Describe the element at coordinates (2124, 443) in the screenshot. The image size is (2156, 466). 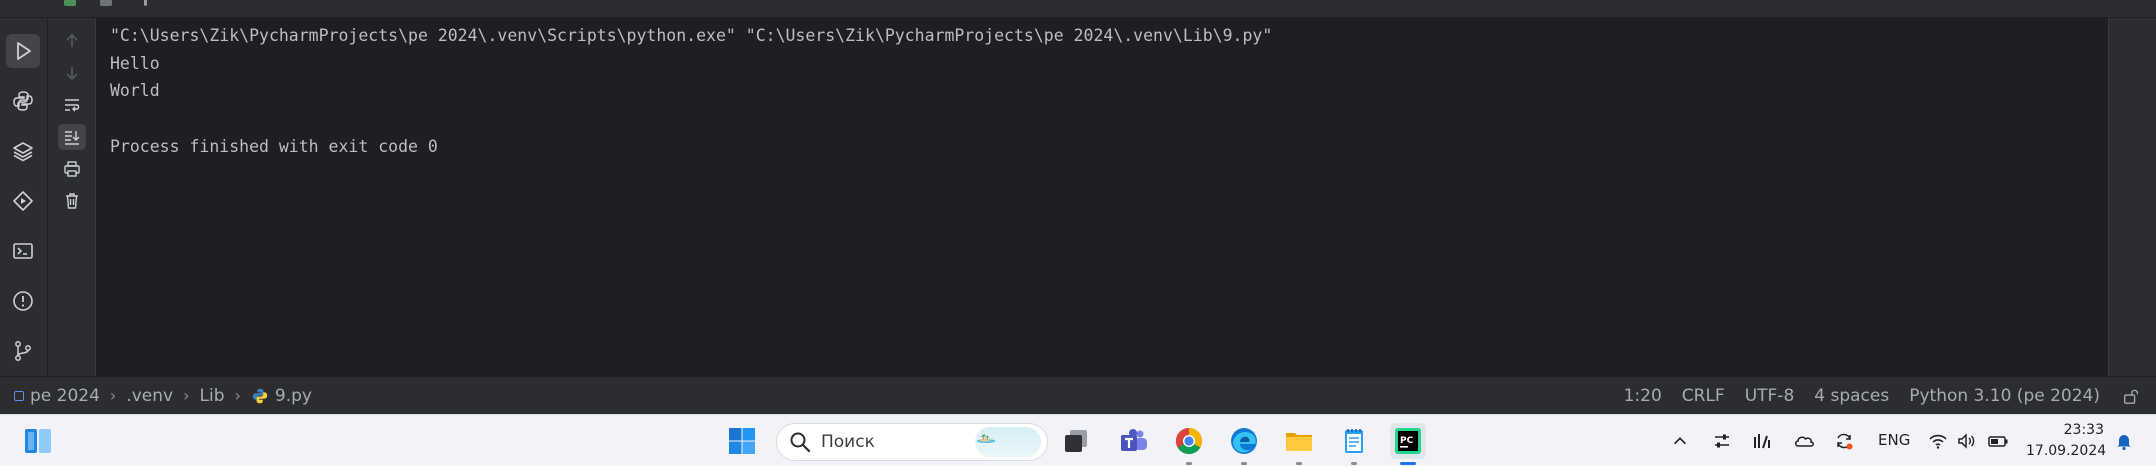
I see `bell-icon` at that location.